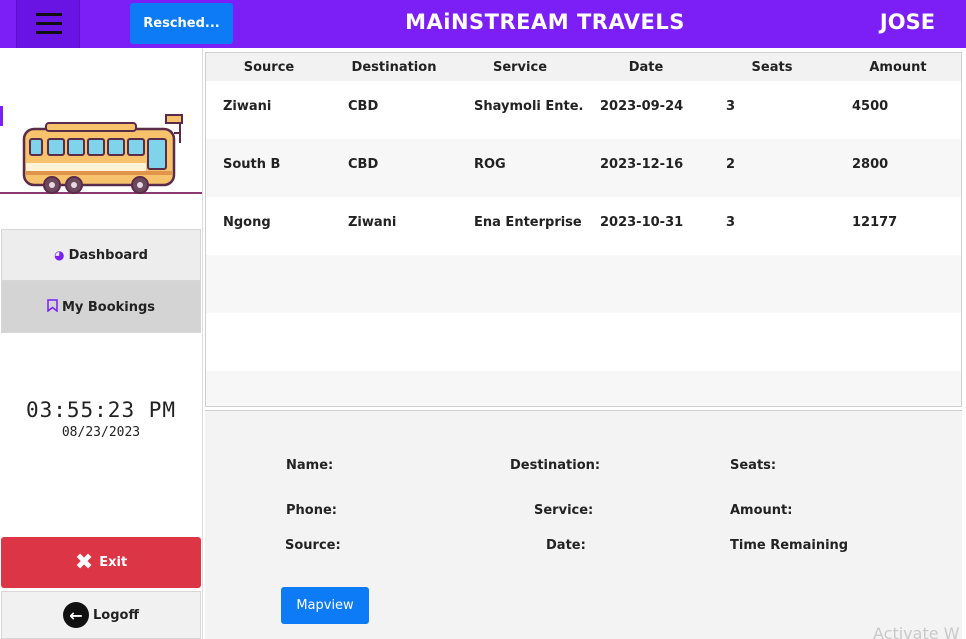  I want to click on source-label: Source:, so click(313, 545).